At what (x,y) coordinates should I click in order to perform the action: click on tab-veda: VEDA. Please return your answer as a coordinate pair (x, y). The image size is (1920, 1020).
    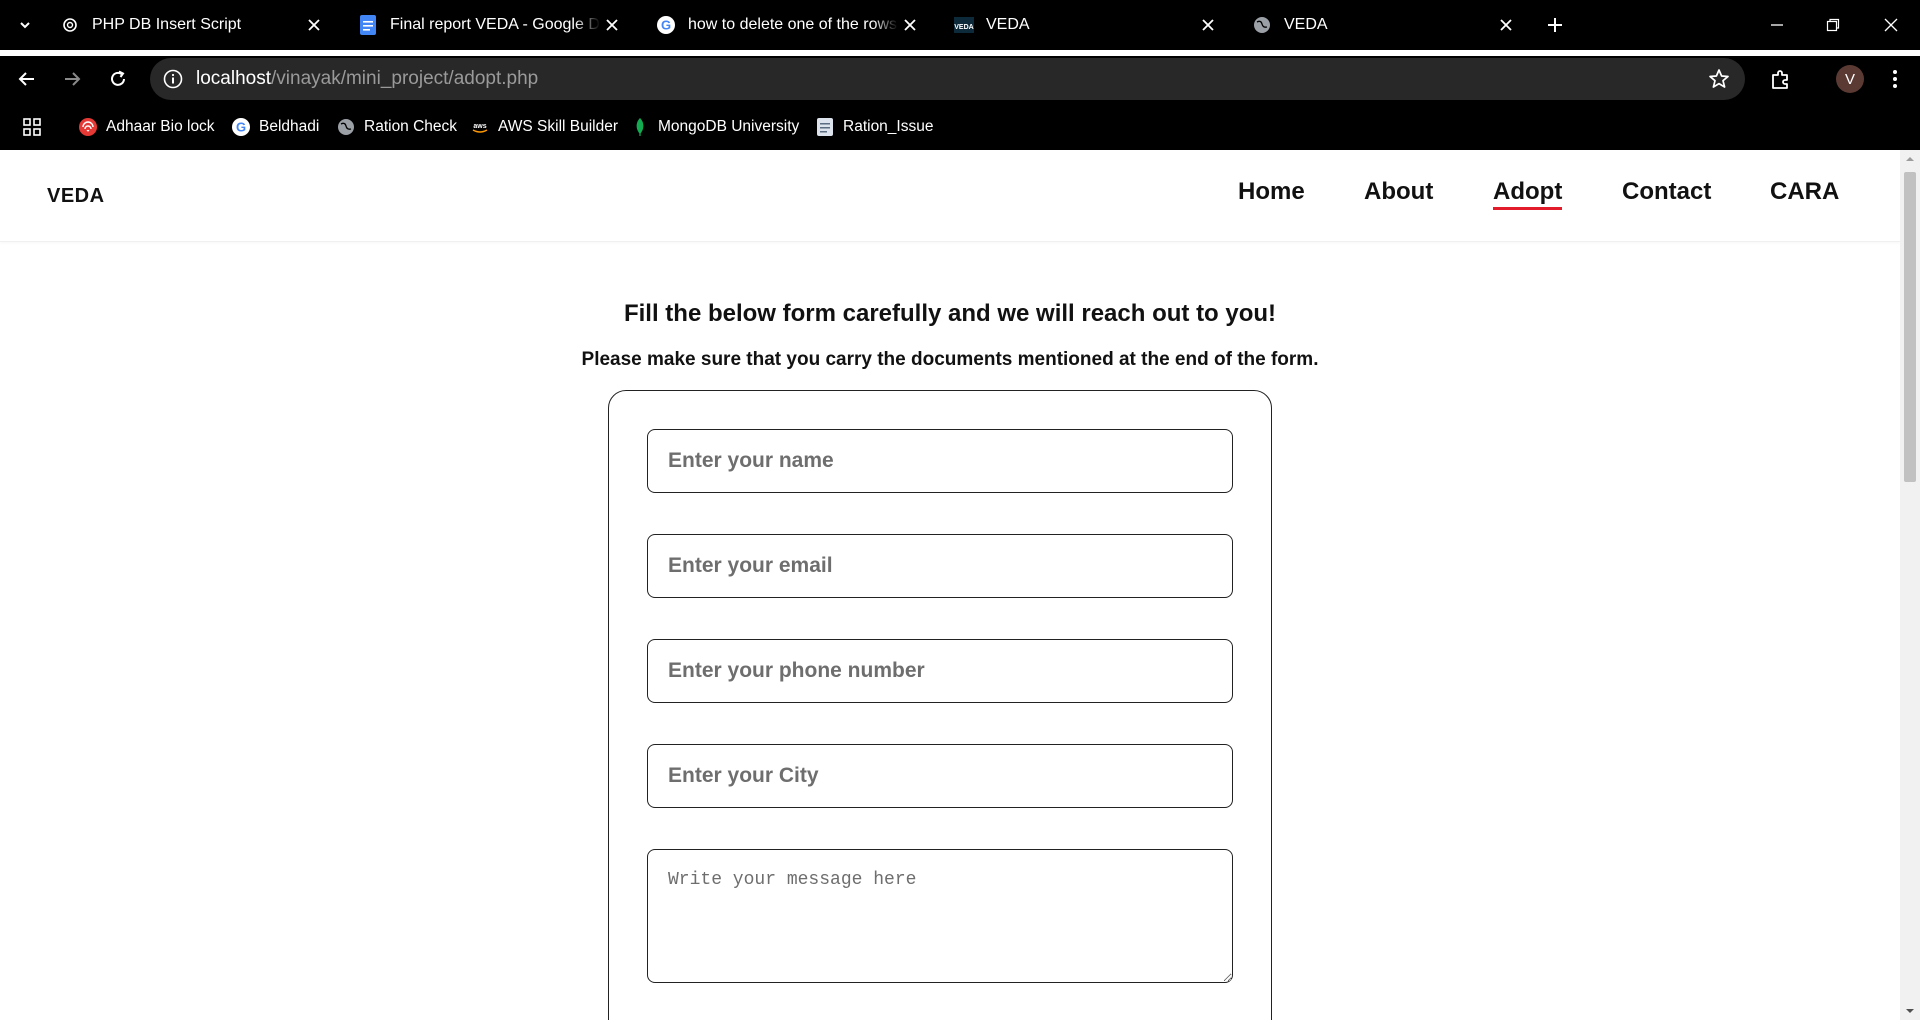
    Looking at the image, I should click on (1383, 25).